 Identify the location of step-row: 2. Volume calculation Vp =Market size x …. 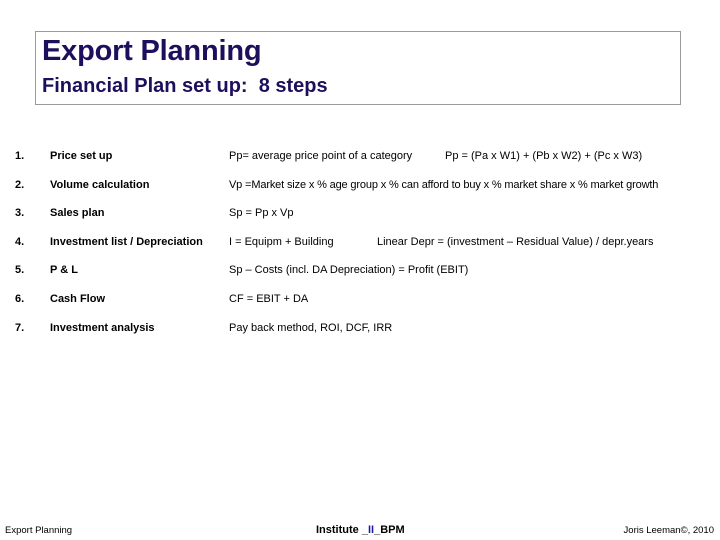
(360, 189).